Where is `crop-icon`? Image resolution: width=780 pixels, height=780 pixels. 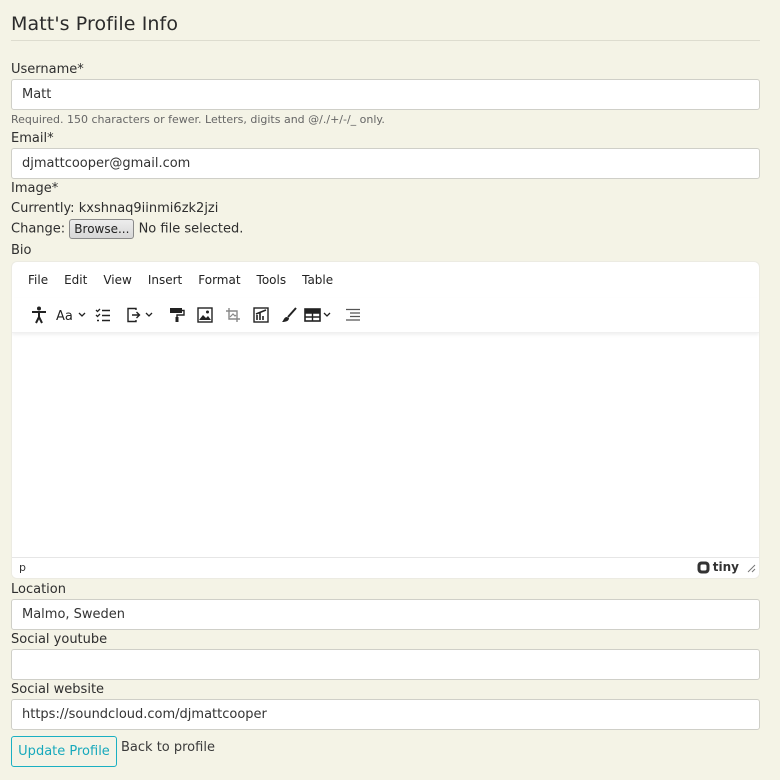 crop-icon is located at coordinates (233, 315).